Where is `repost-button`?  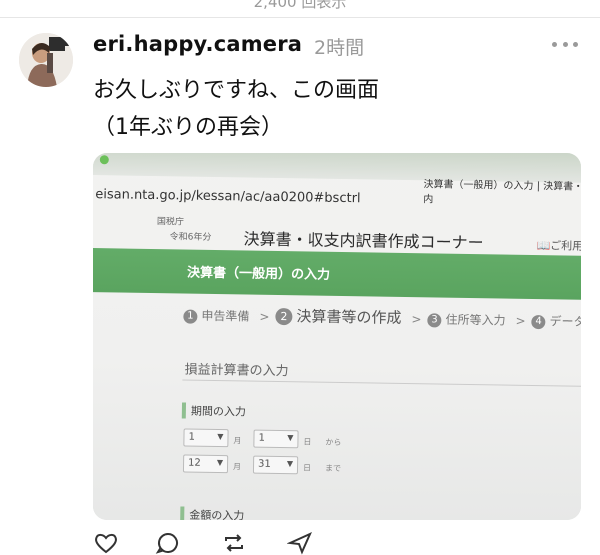 repost-button is located at coordinates (234, 543).